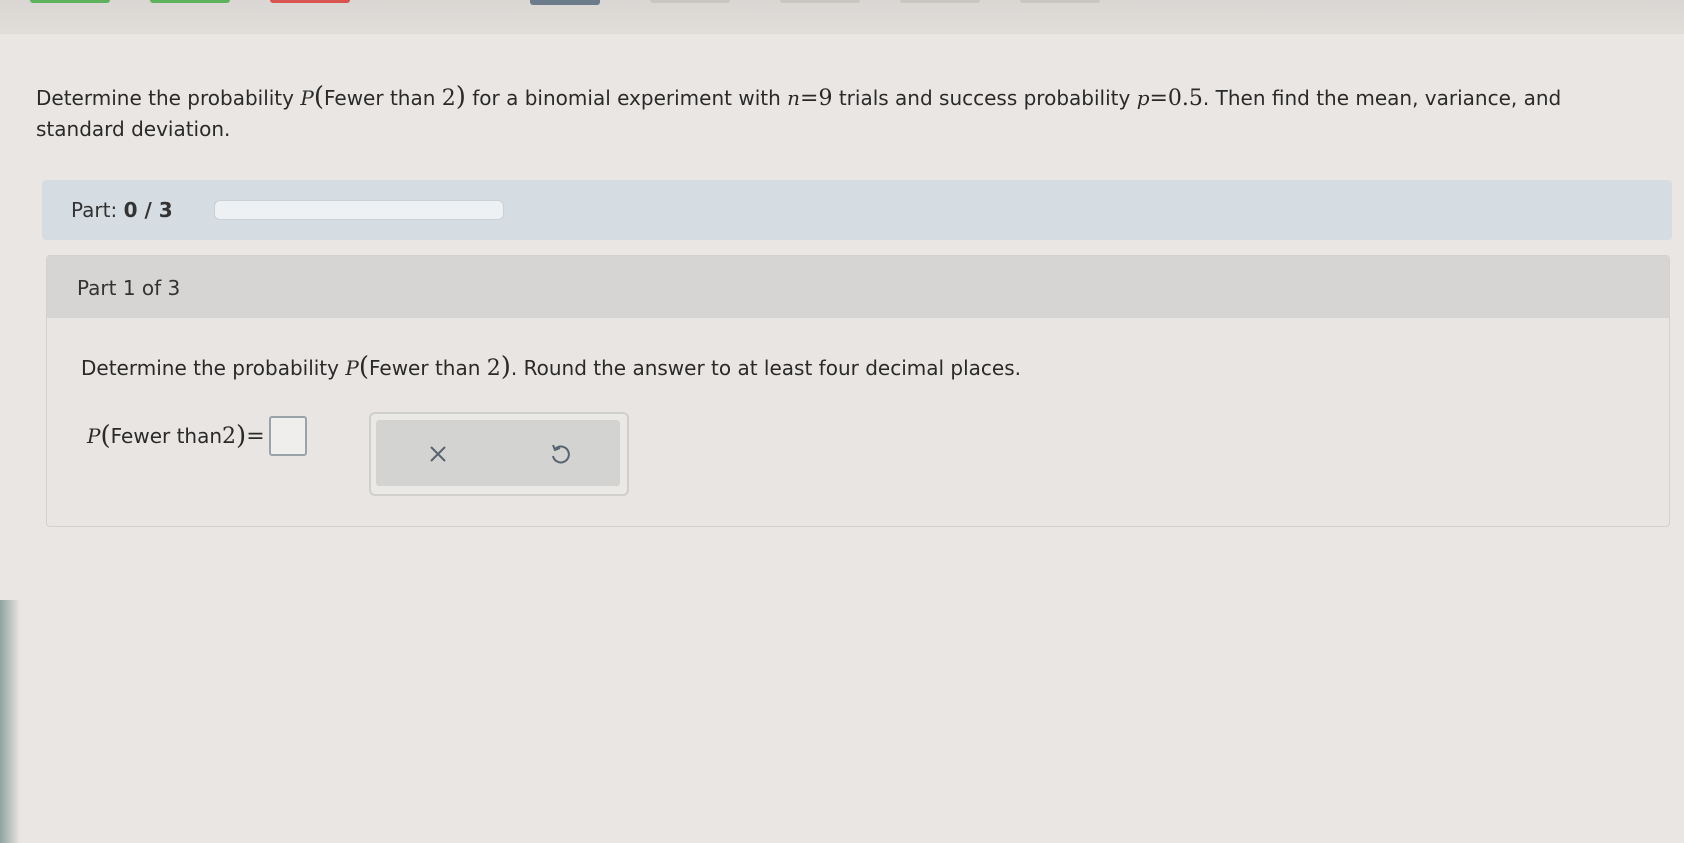 The height and width of the screenshot is (843, 1684). Describe the element at coordinates (168, 98) in the screenshot. I see `problem-text: Determine the probability` at that location.